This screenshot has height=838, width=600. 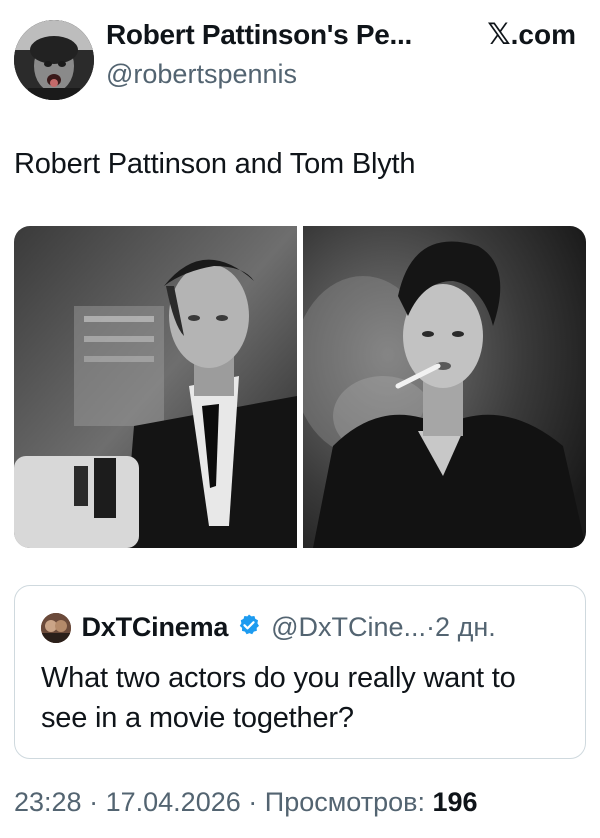 What do you see at coordinates (246, 802) in the screenshot?
I see `tweet-footer: 23:28 · 17.04.2026 · Просмотров: 196` at bounding box center [246, 802].